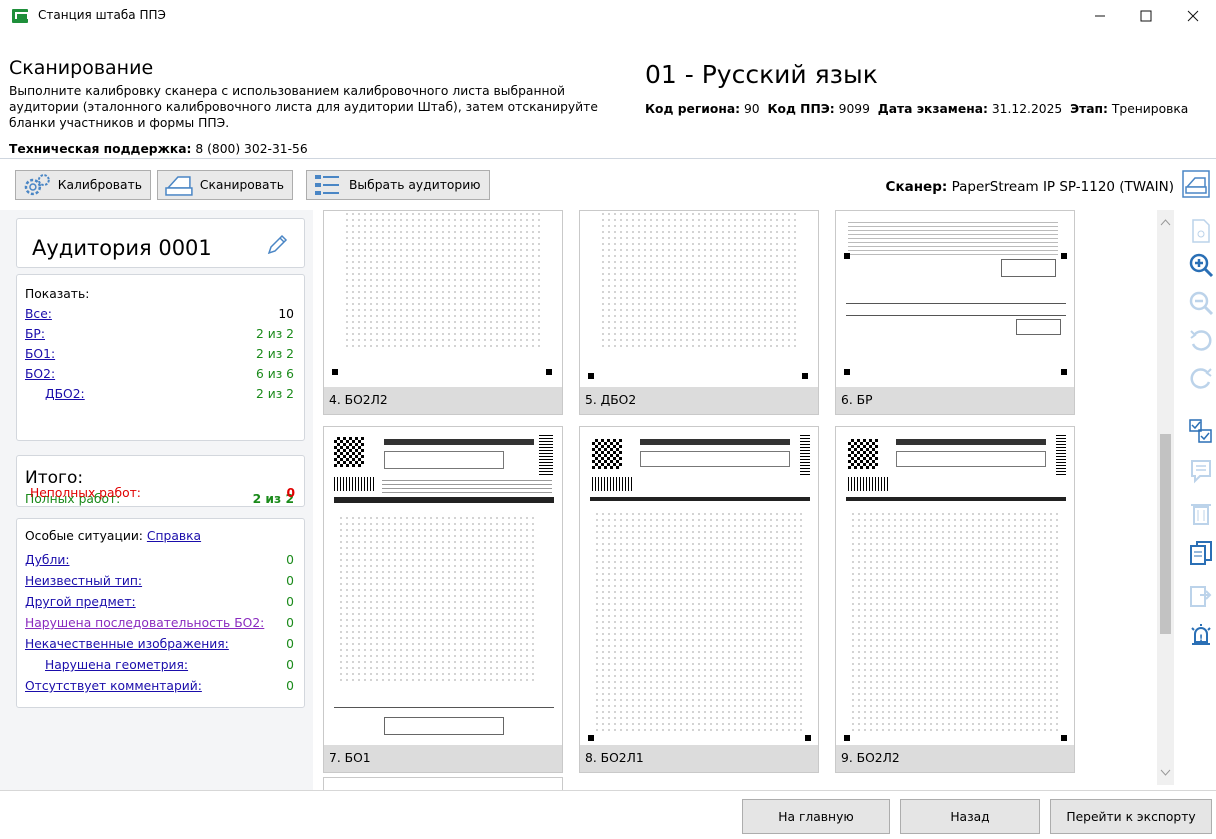 The width and height of the screenshot is (1216, 839). Describe the element at coordinates (290, 581) in the screenshot. I see `unknown-type-value: 0` at that location.